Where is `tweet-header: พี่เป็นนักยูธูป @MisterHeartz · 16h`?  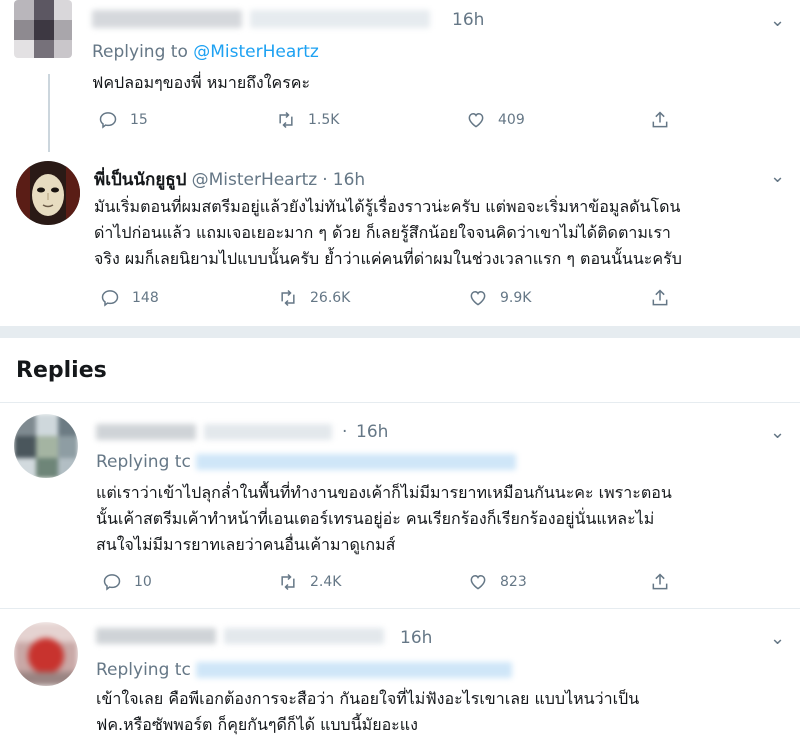 tweet-header: พี่เป็นนักยูธูป @MisterHeartz · 16h is located at coordinates (229, 179).